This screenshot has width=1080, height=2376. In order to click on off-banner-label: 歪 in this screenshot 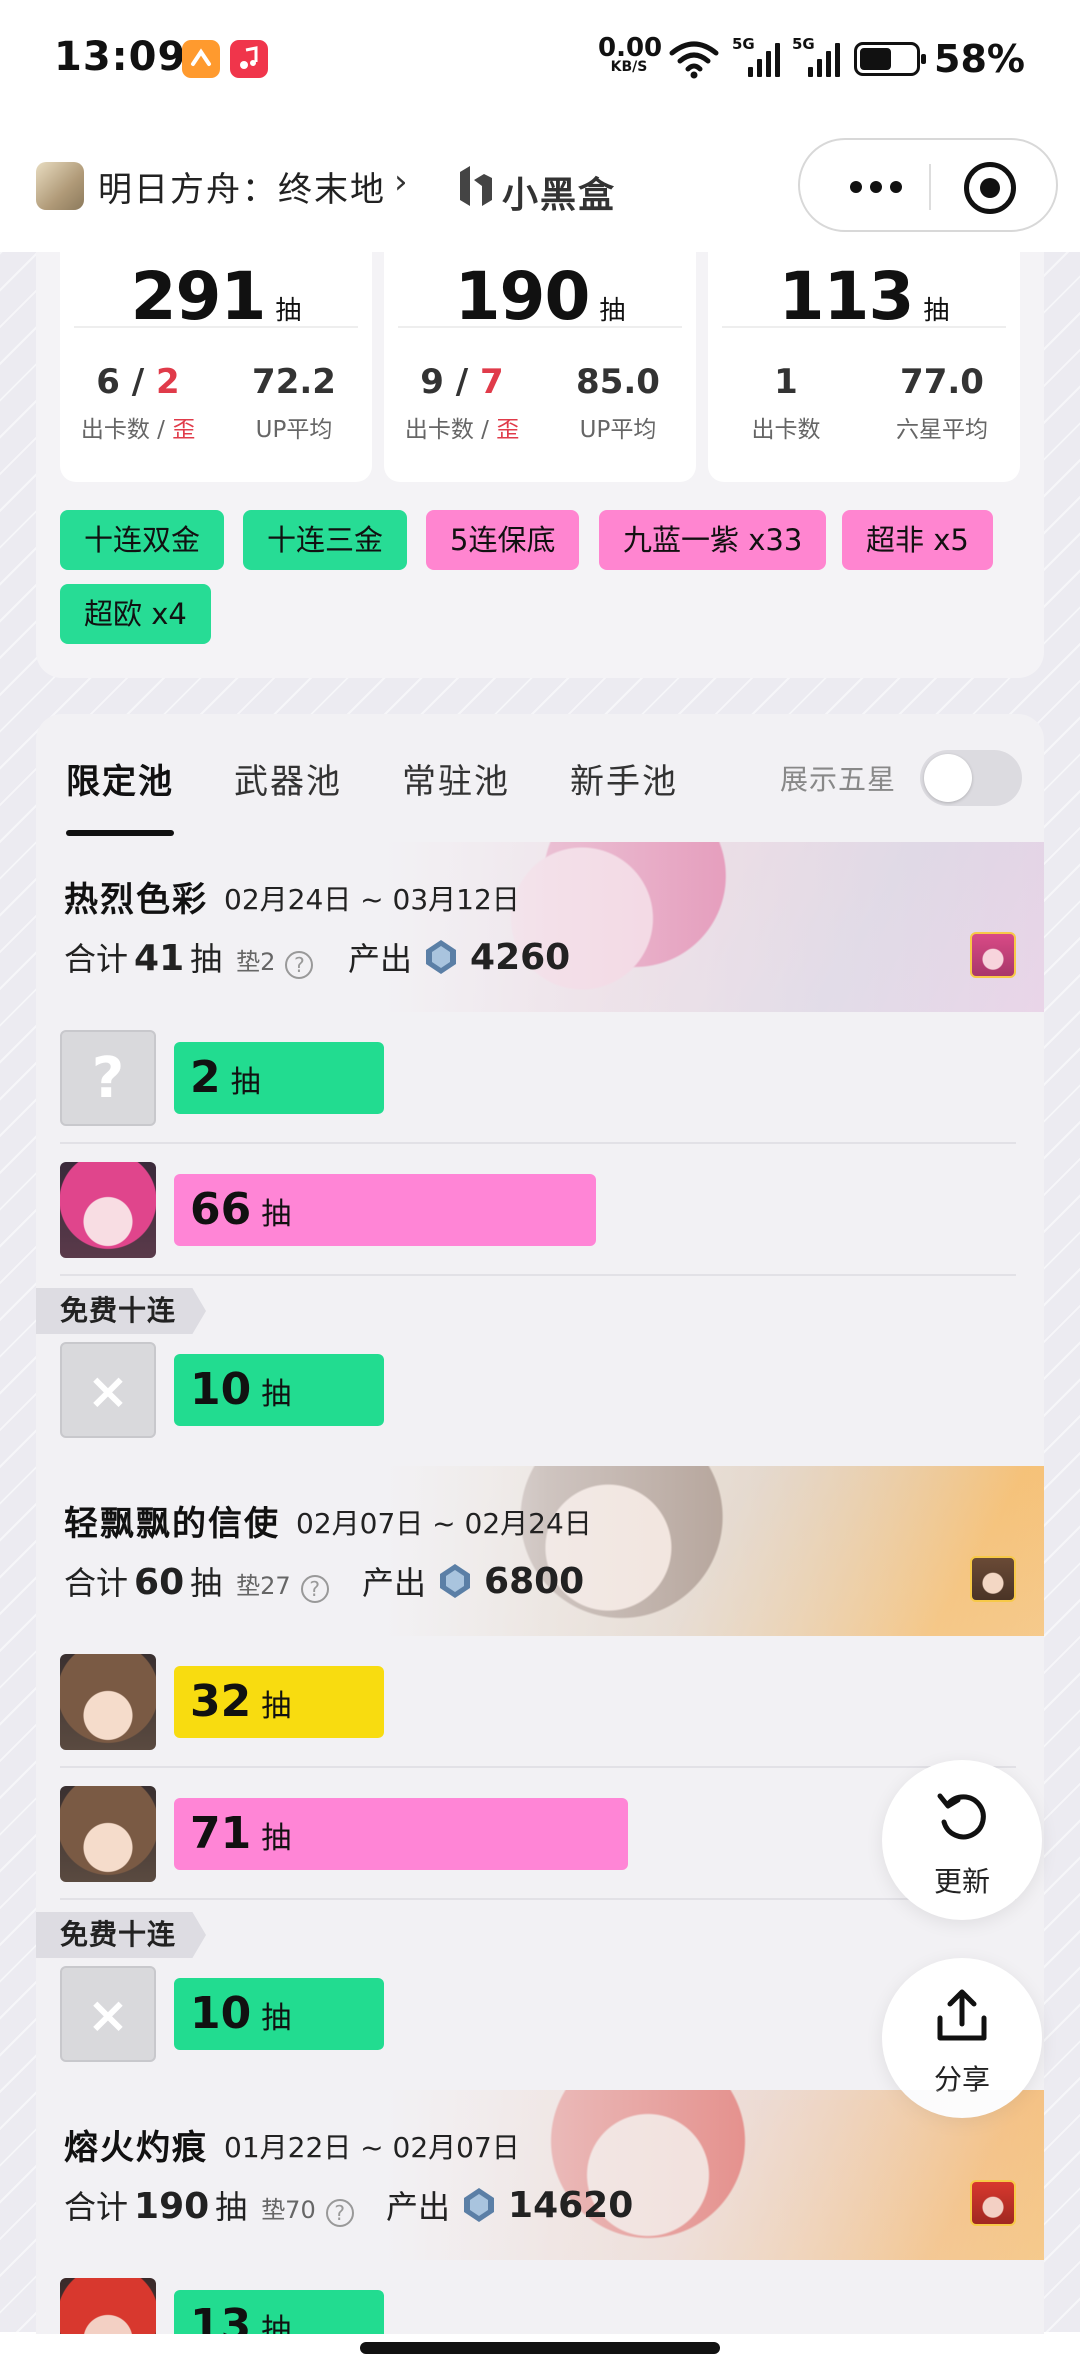, I will do `click(508, 430)`.